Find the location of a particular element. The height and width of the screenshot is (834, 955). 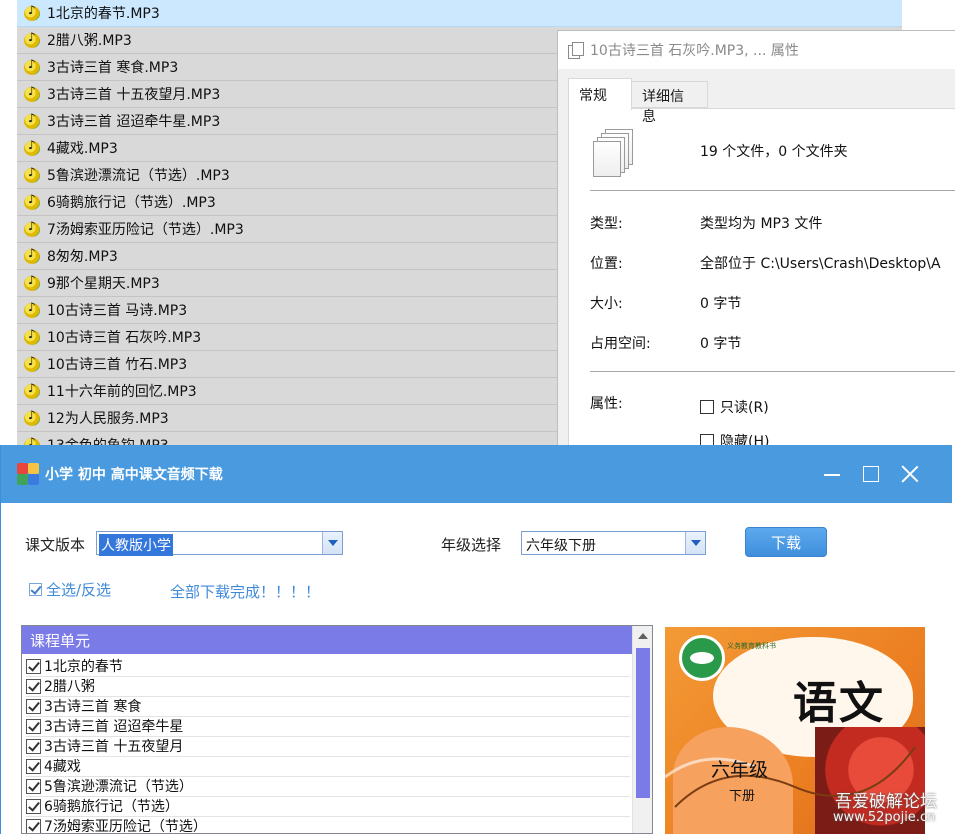

maximize-button is located at coordinates (871, 474).